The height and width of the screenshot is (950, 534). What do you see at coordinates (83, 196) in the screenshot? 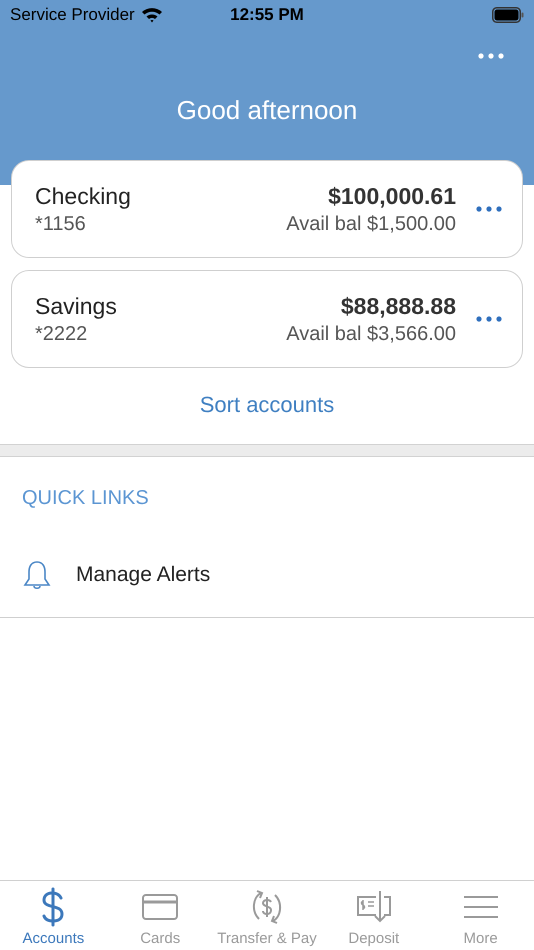
I see `account-name: Checking` at bounding box center [83, 196].